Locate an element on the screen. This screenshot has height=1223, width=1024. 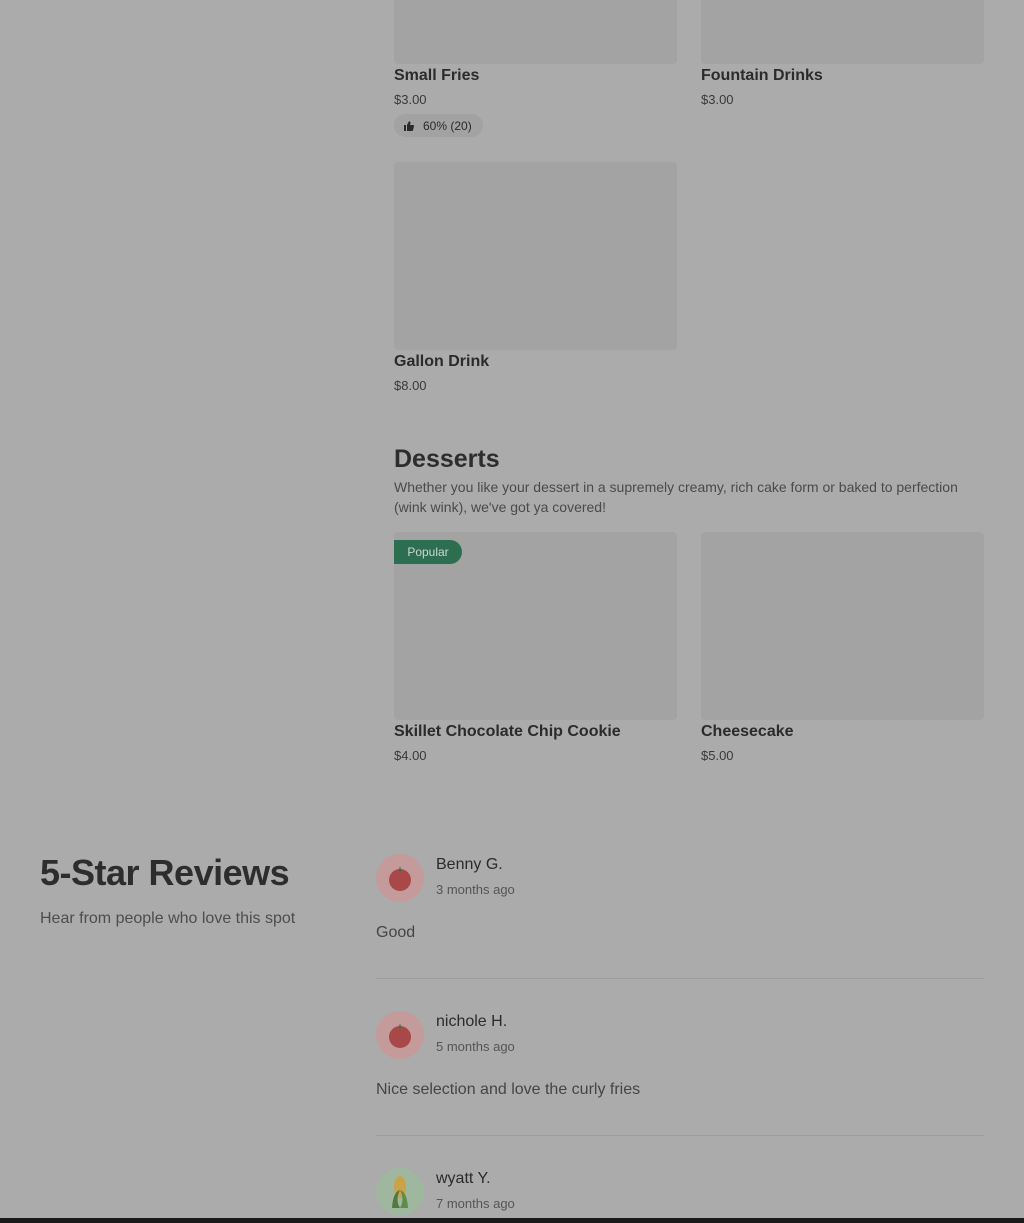
cheesecake-image is located at coordinates (842, 626).